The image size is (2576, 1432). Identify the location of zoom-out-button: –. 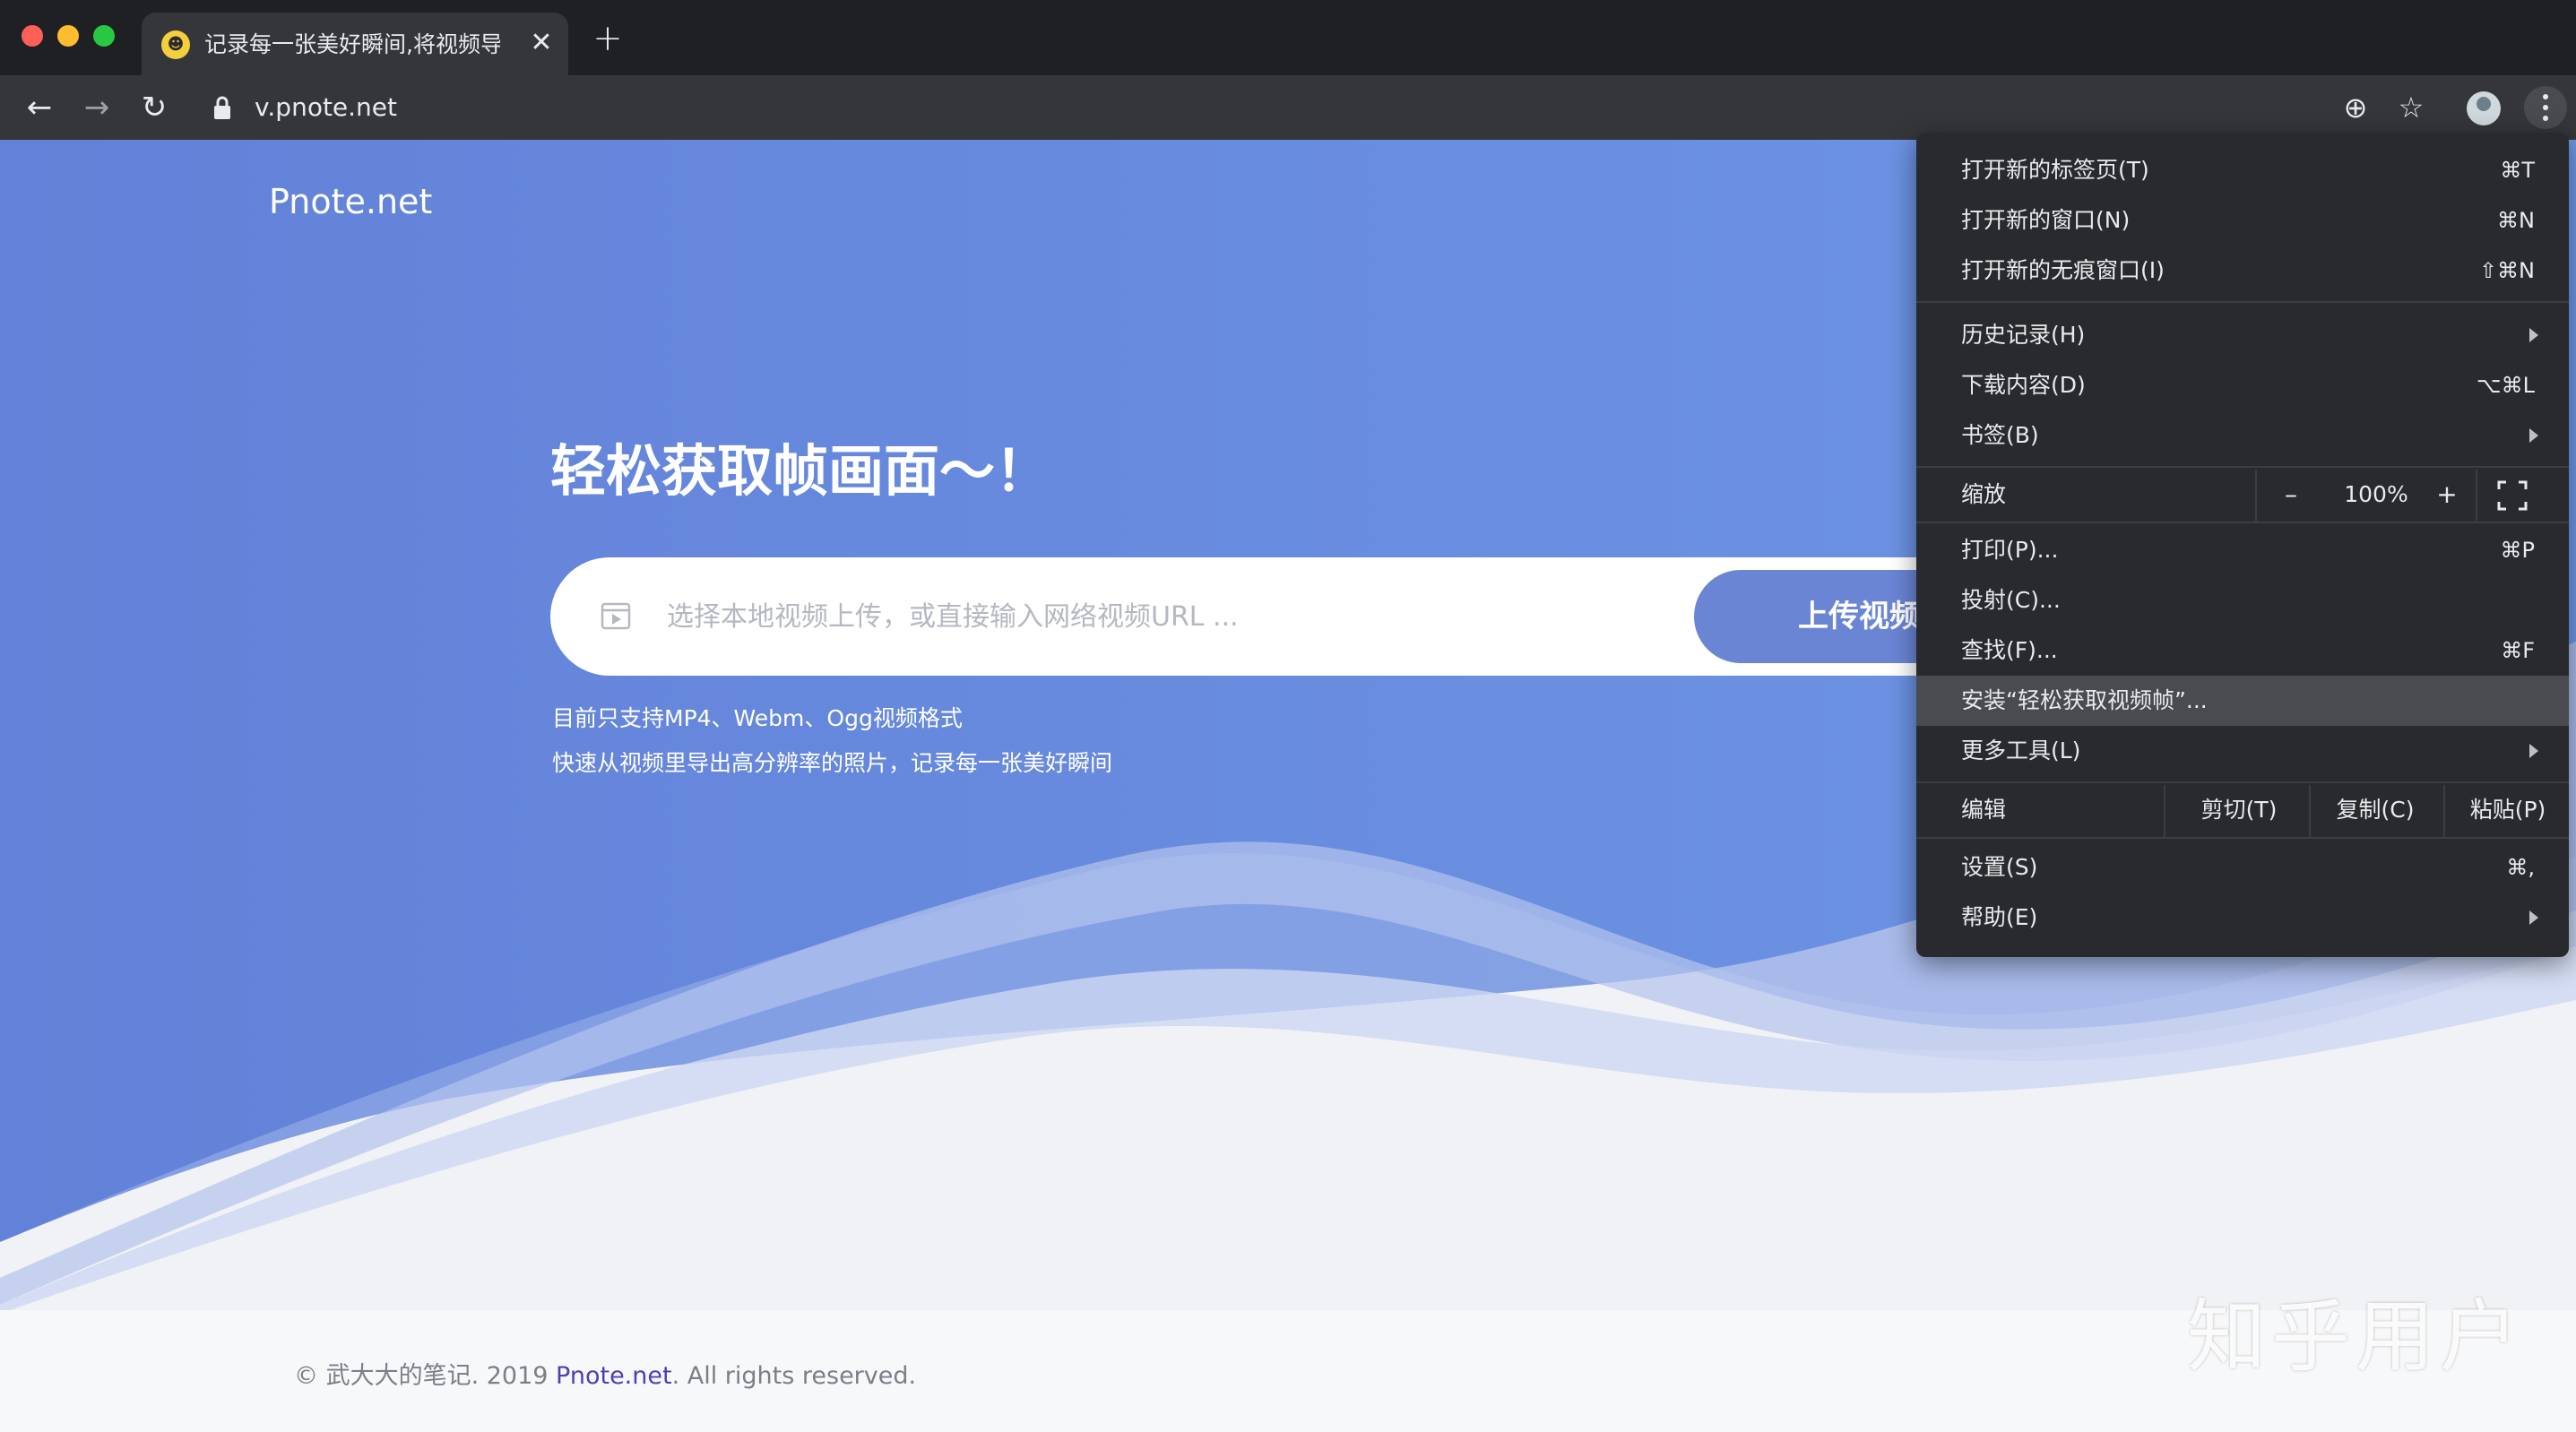
(2291, 495).